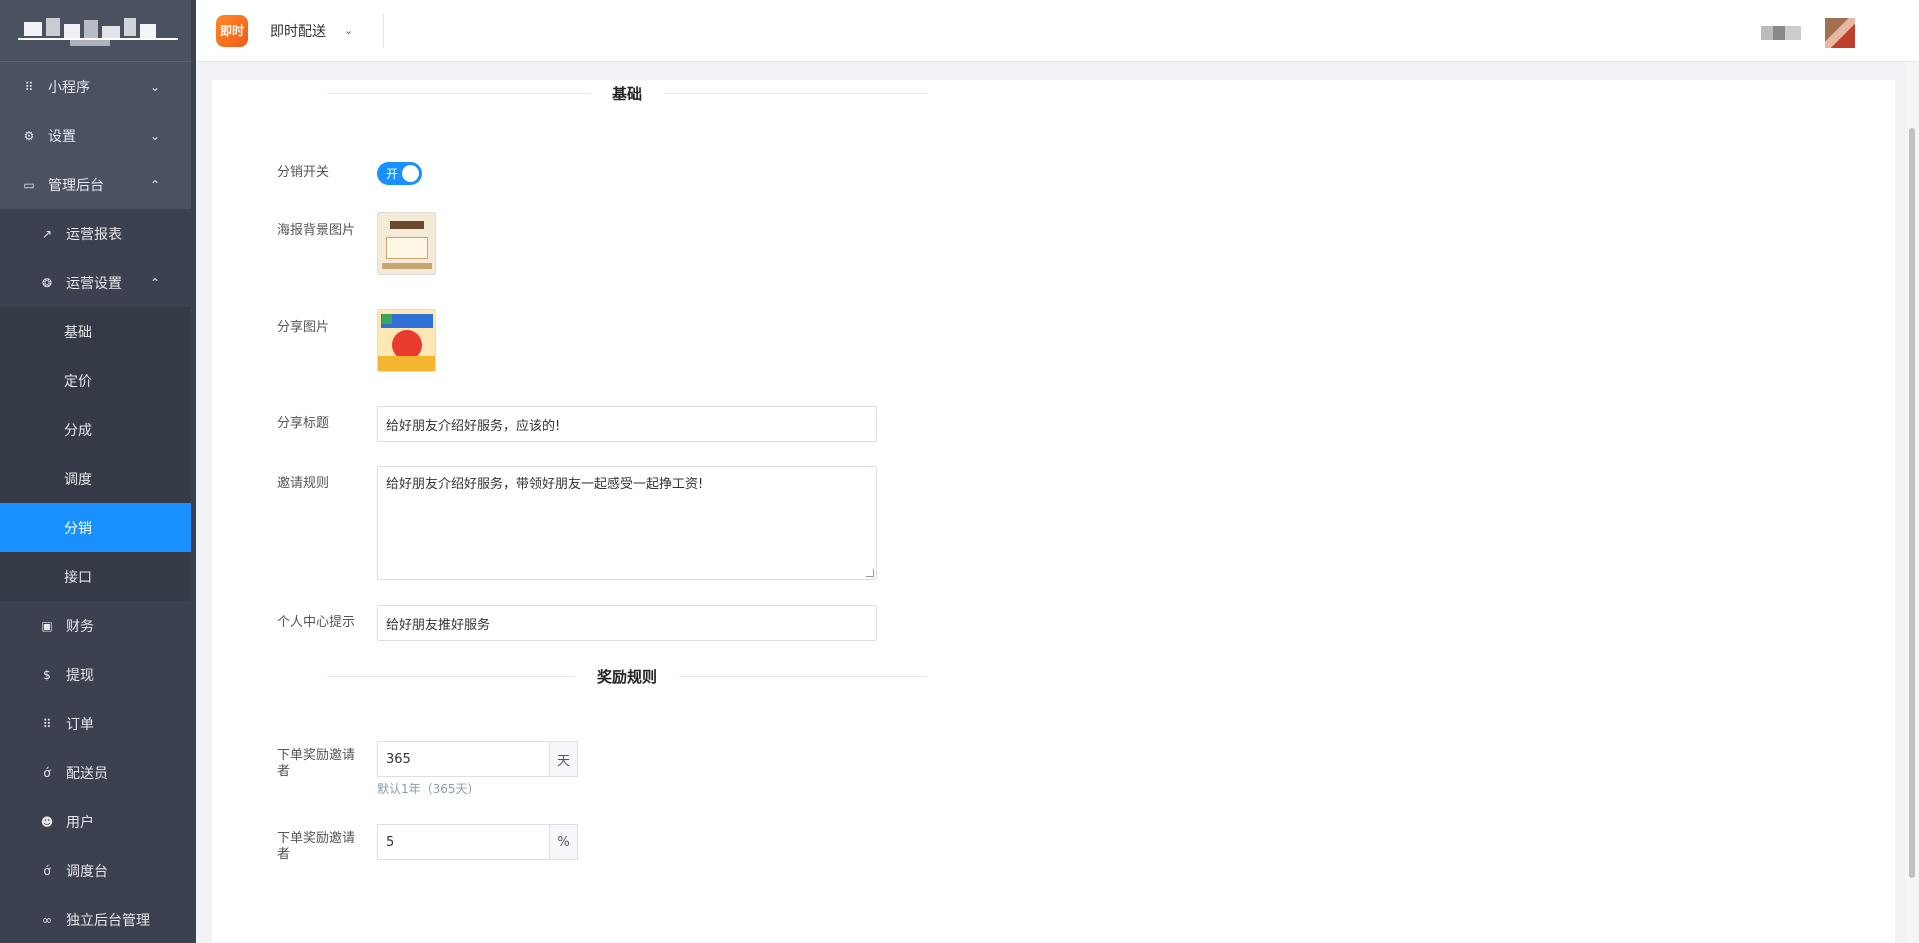 The height and width of the screenshot is (943, 1919). What do you see at coordinates (80, 822) in the screenshot?
I see `sidebar-item-label: 用户` at bounding box center [80, 822].